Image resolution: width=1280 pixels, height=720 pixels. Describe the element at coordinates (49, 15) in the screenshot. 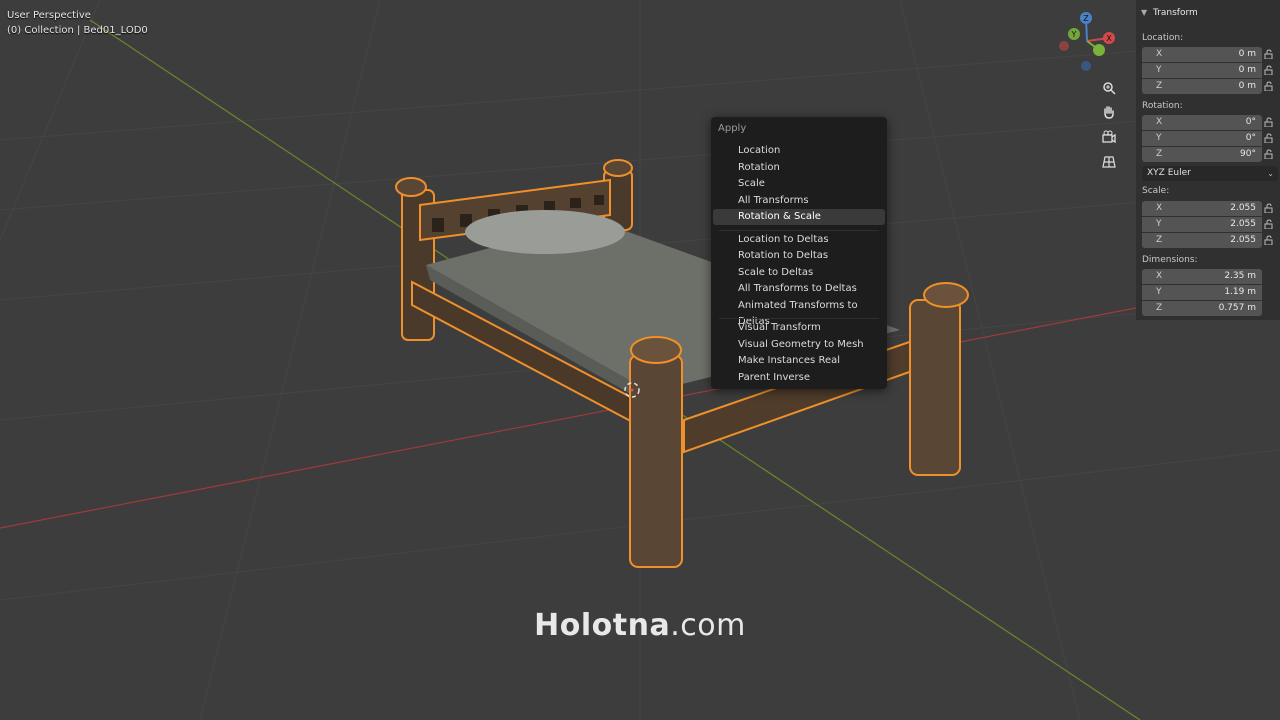

I see `perspective-label: User Perspective` at that location.